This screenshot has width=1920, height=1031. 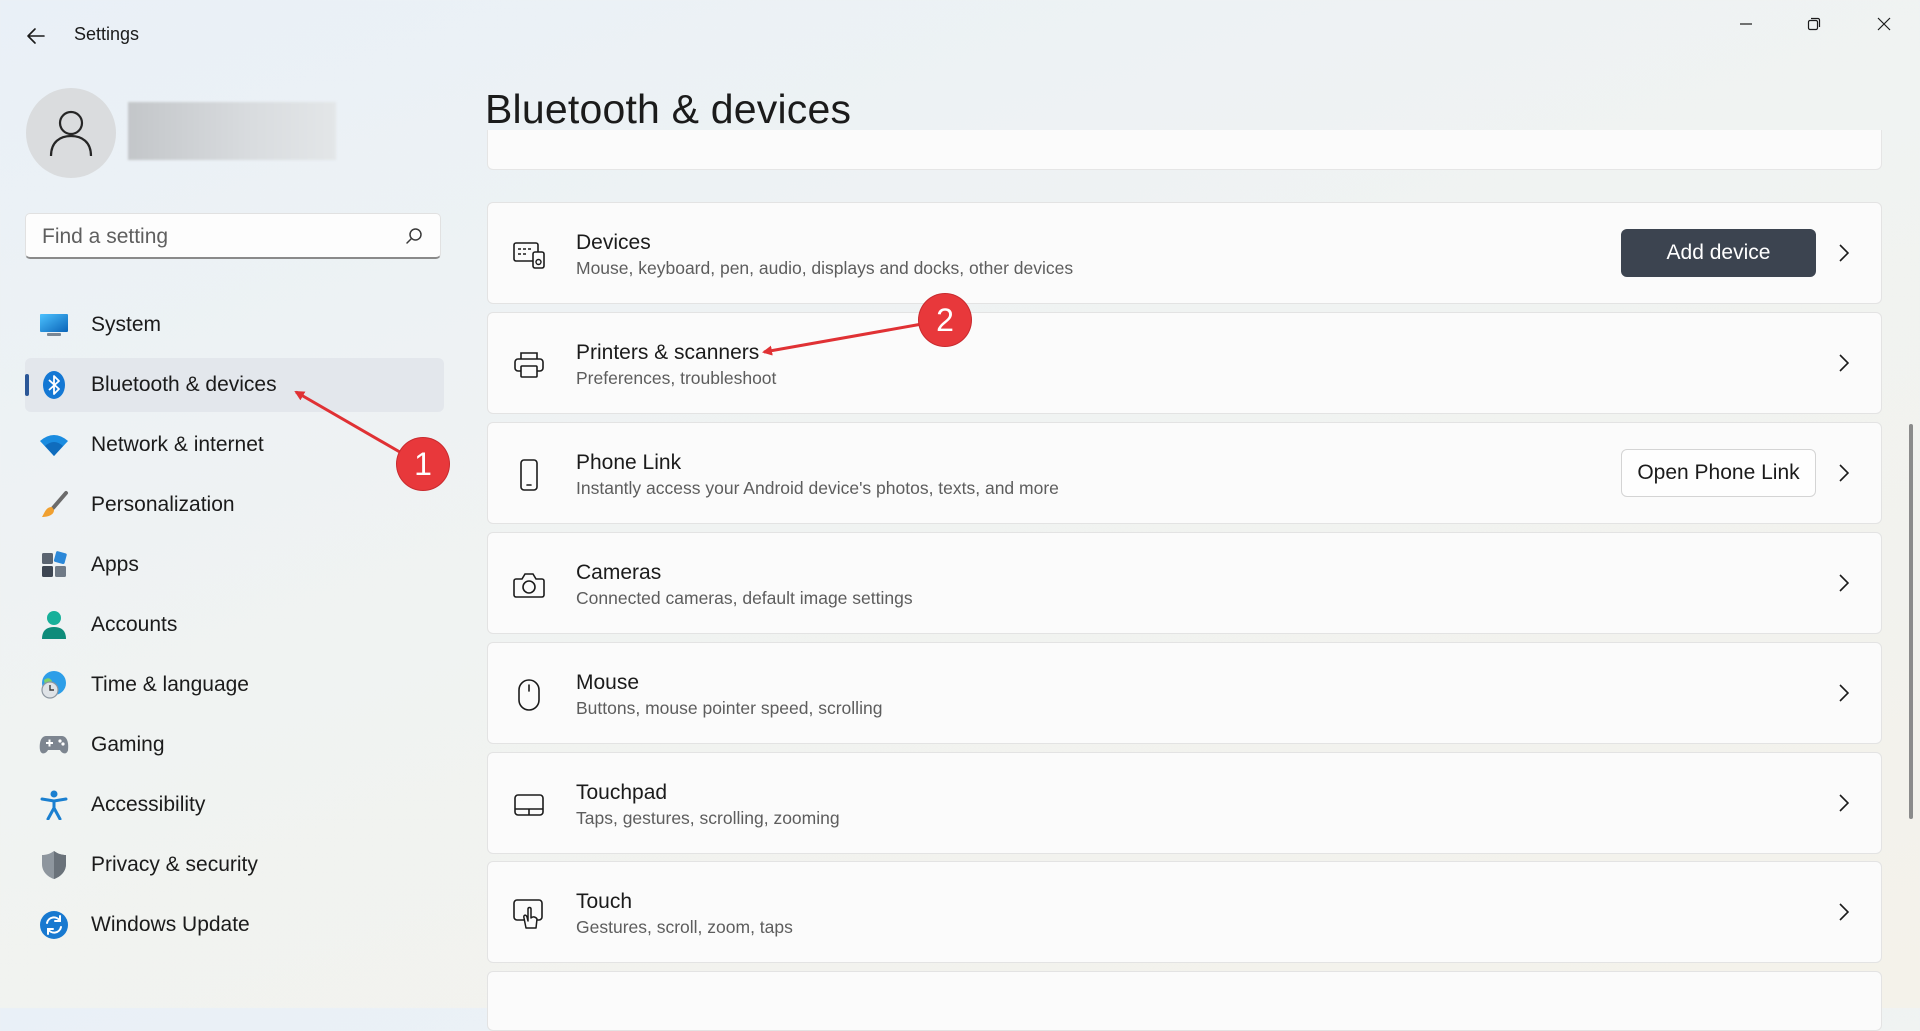 I want to click on minimize-icon, so click(x=1746, y=24).